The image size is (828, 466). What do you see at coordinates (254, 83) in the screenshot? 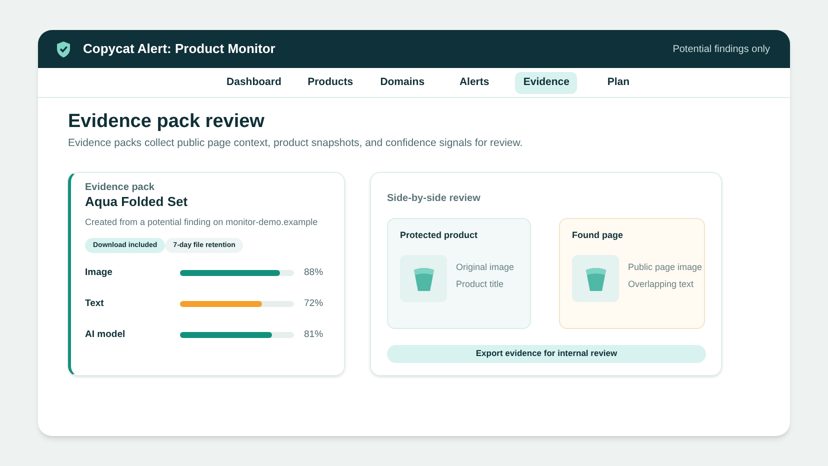
I see `nav-tab: Dashboard` at bounding box center [254, 83].